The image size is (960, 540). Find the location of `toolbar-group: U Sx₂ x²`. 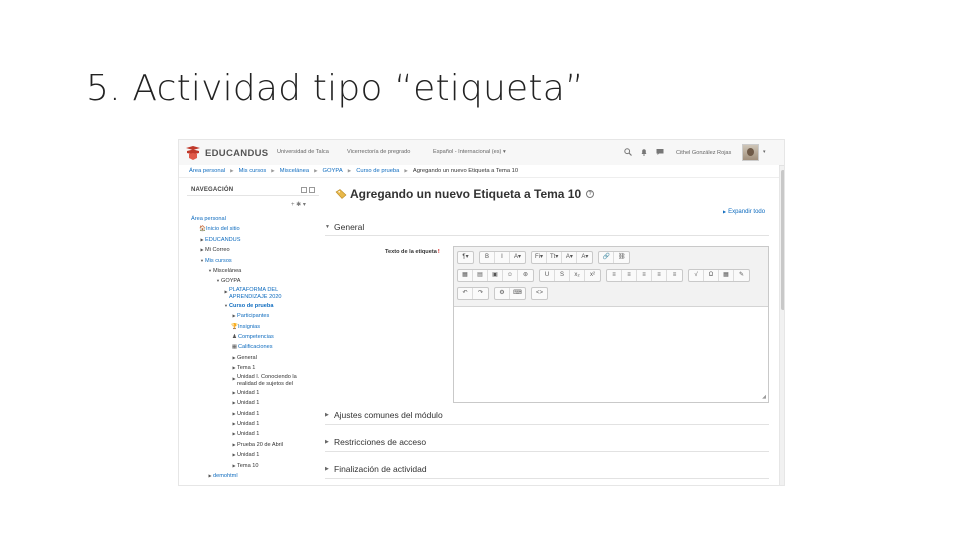

toolbar-group: U Sx₂ x² is located at coordinates (570, 275).